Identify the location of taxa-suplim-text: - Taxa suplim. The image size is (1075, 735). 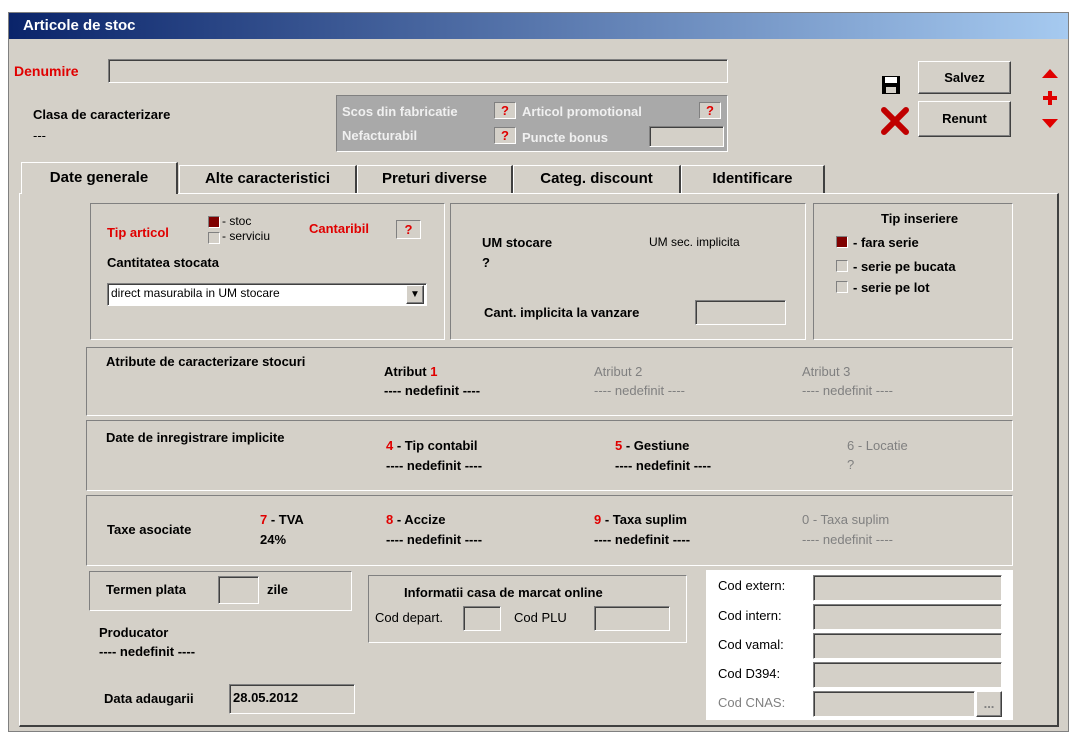
(644, 519).